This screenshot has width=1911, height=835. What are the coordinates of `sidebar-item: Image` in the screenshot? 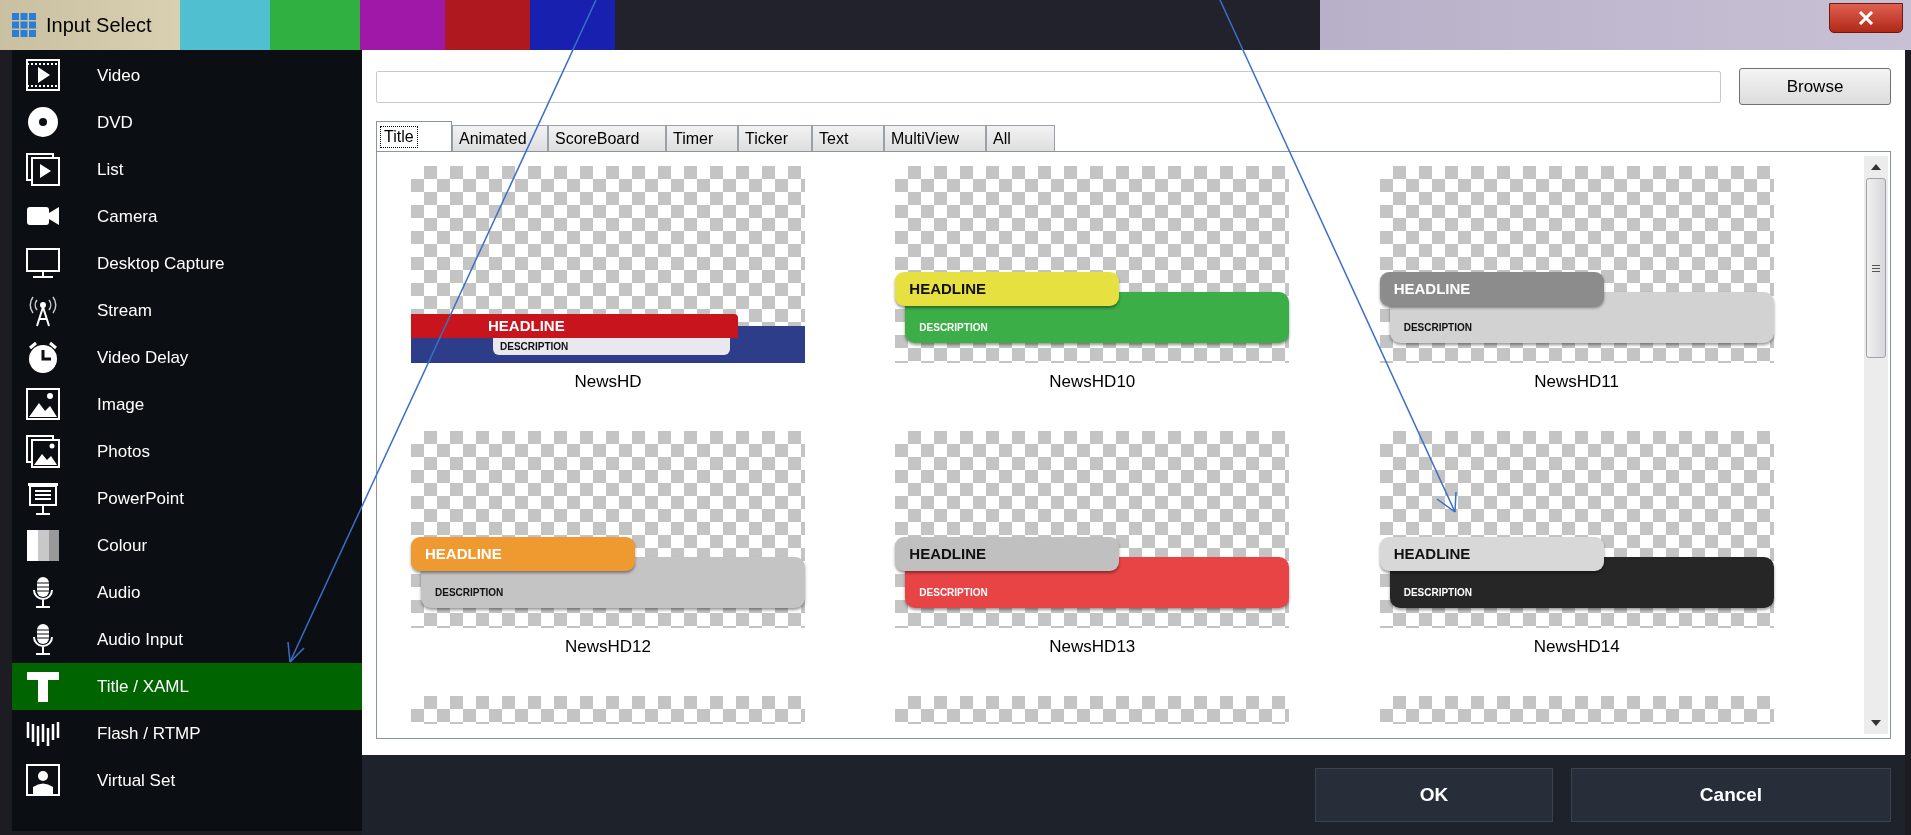 It's located at (187, 404).